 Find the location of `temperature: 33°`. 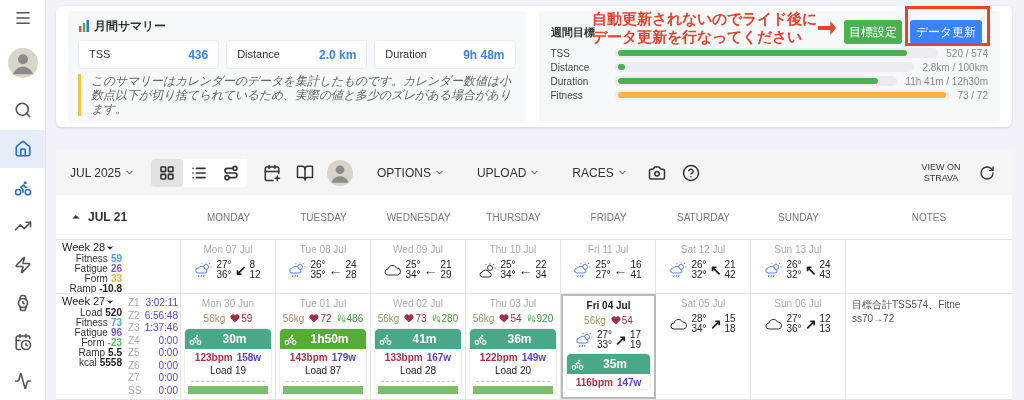

temperature: 33° is located at coordinates (604, 345).